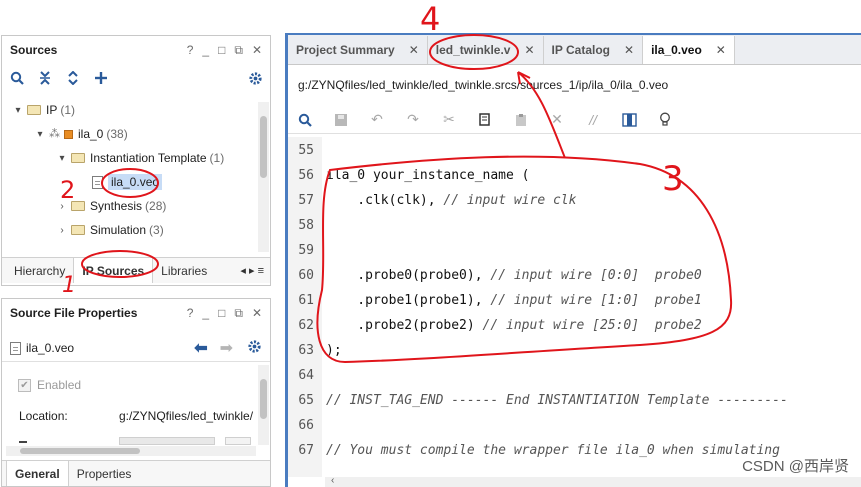 The width and height of the screenshot is (861, 487). I want to click on sources-title-bar: Sources ? _ □ ⧉ ✕, so click(136, 50).